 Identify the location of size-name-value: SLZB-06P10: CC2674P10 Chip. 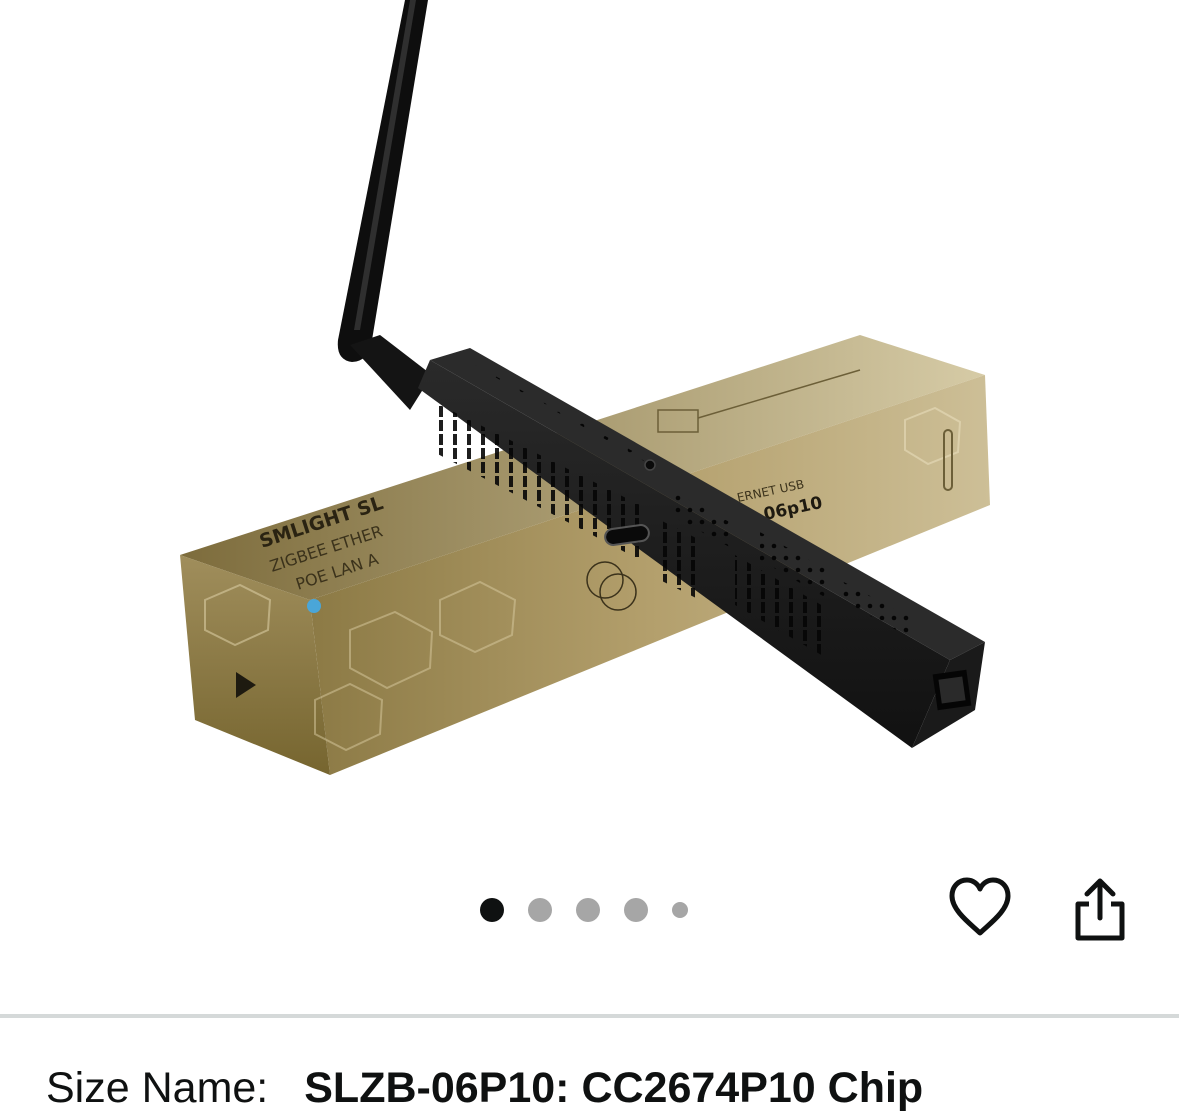
(614, 1087).